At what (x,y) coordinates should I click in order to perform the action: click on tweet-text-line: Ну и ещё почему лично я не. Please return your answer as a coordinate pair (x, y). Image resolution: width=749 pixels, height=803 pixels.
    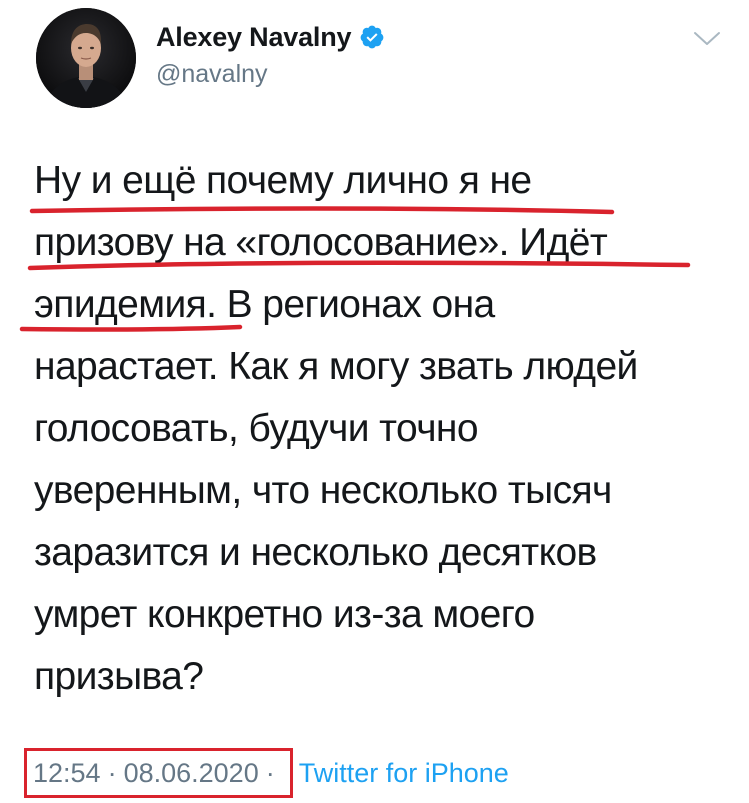
    Looking at the image, I should click on (283, 180).